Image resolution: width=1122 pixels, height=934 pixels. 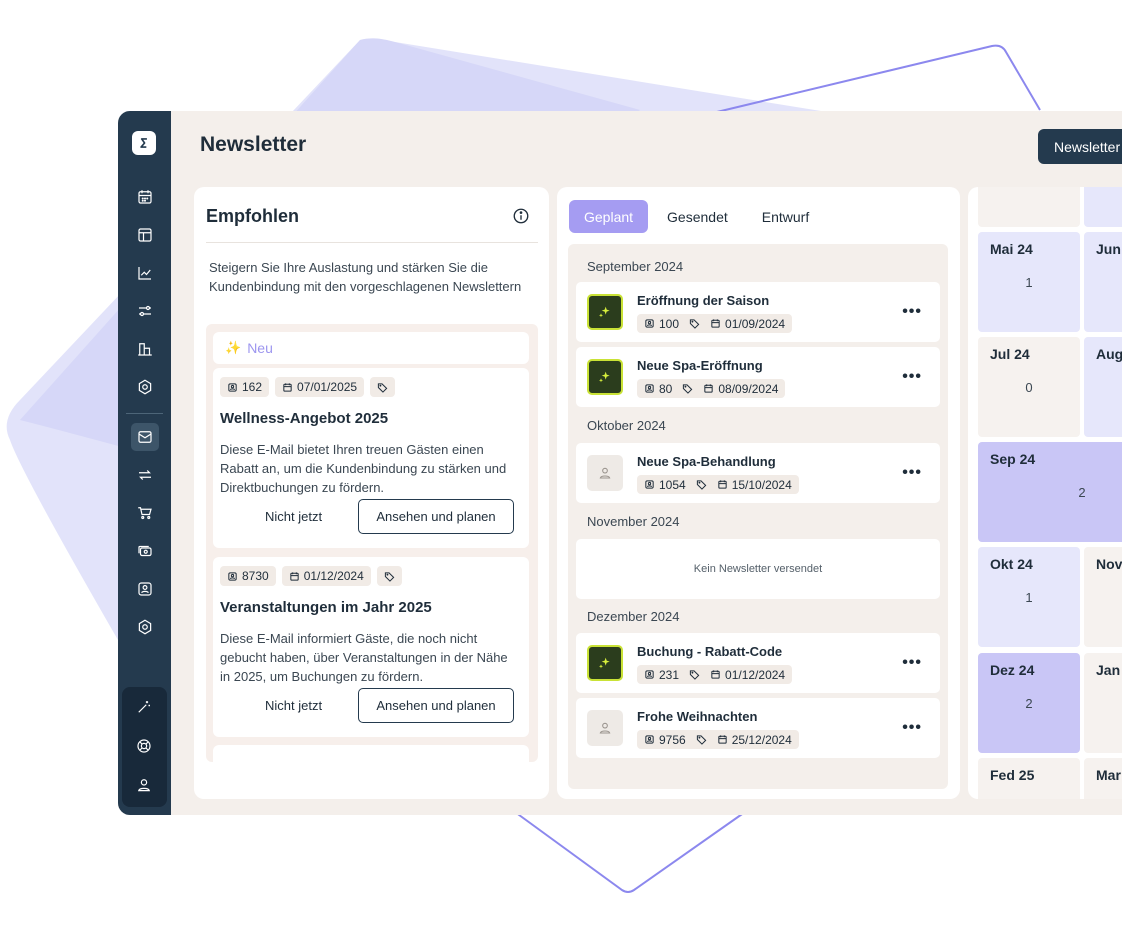 I want to click on calendar-cell: Dez 24 2, so click(x=1029, y=703).